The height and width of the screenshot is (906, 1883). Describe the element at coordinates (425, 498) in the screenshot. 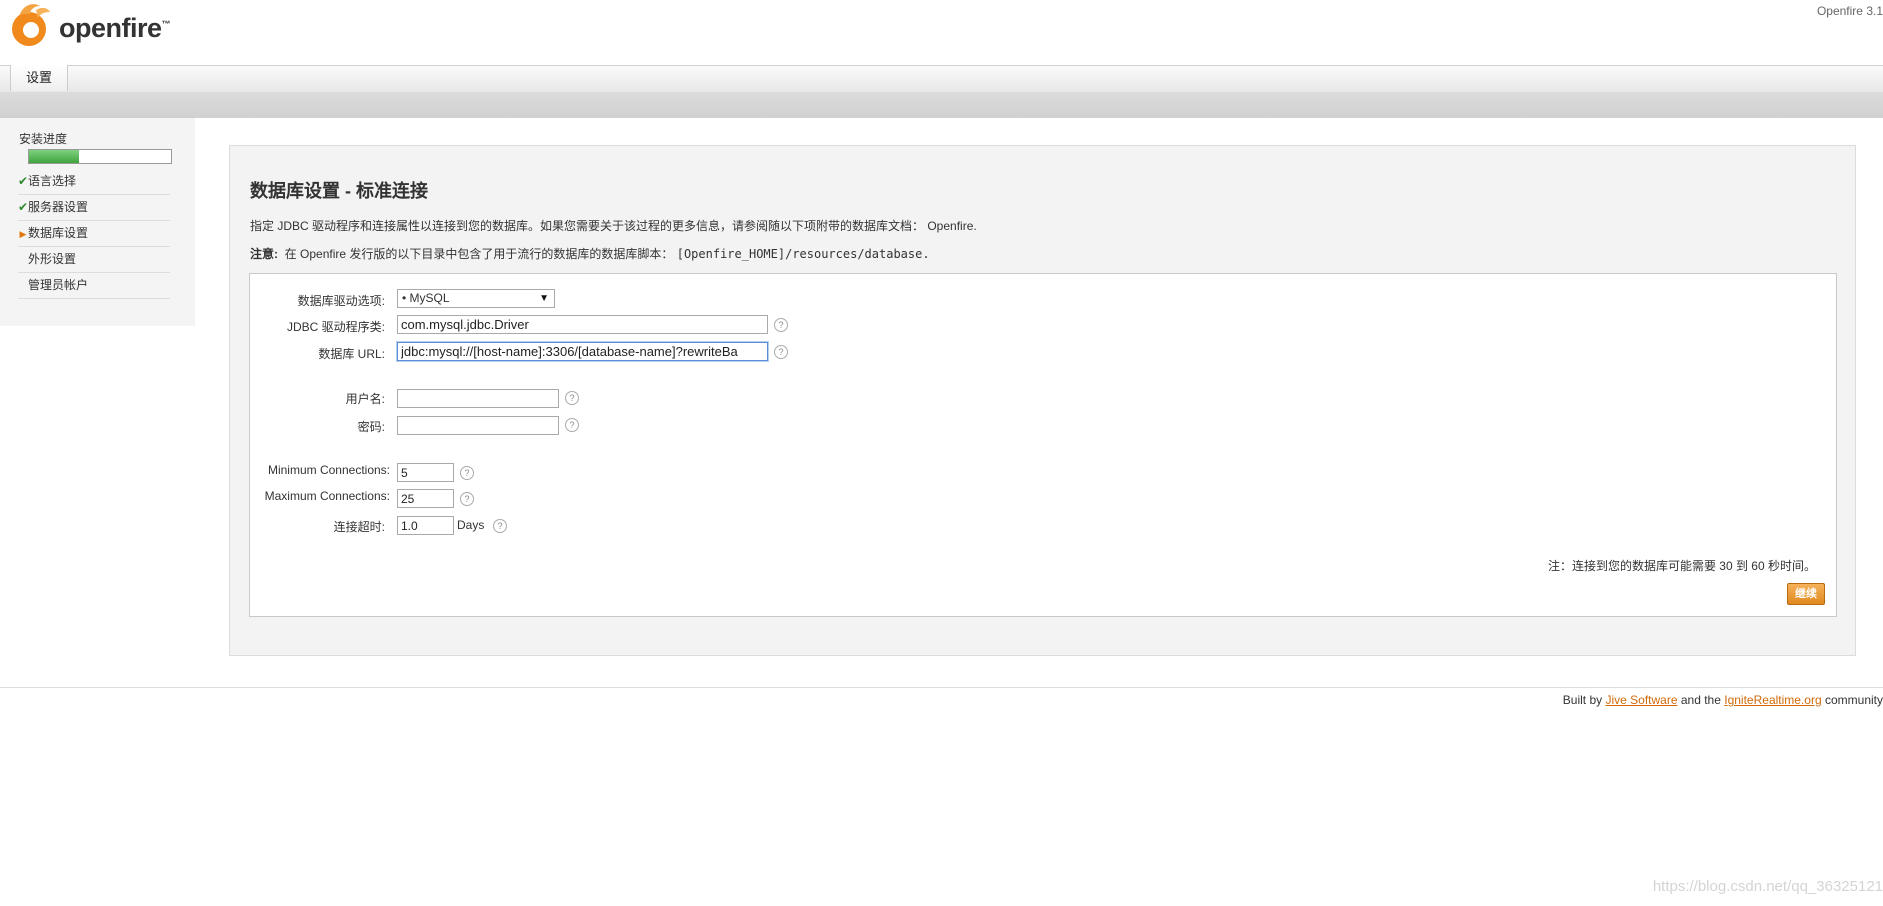

I see `max-connections-input` at that location.